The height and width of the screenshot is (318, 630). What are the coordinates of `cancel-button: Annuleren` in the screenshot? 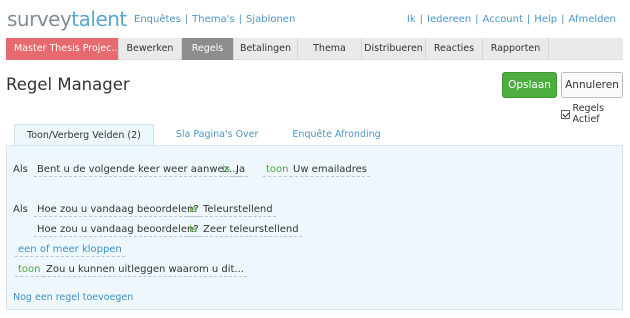 It's located at (592, 85).